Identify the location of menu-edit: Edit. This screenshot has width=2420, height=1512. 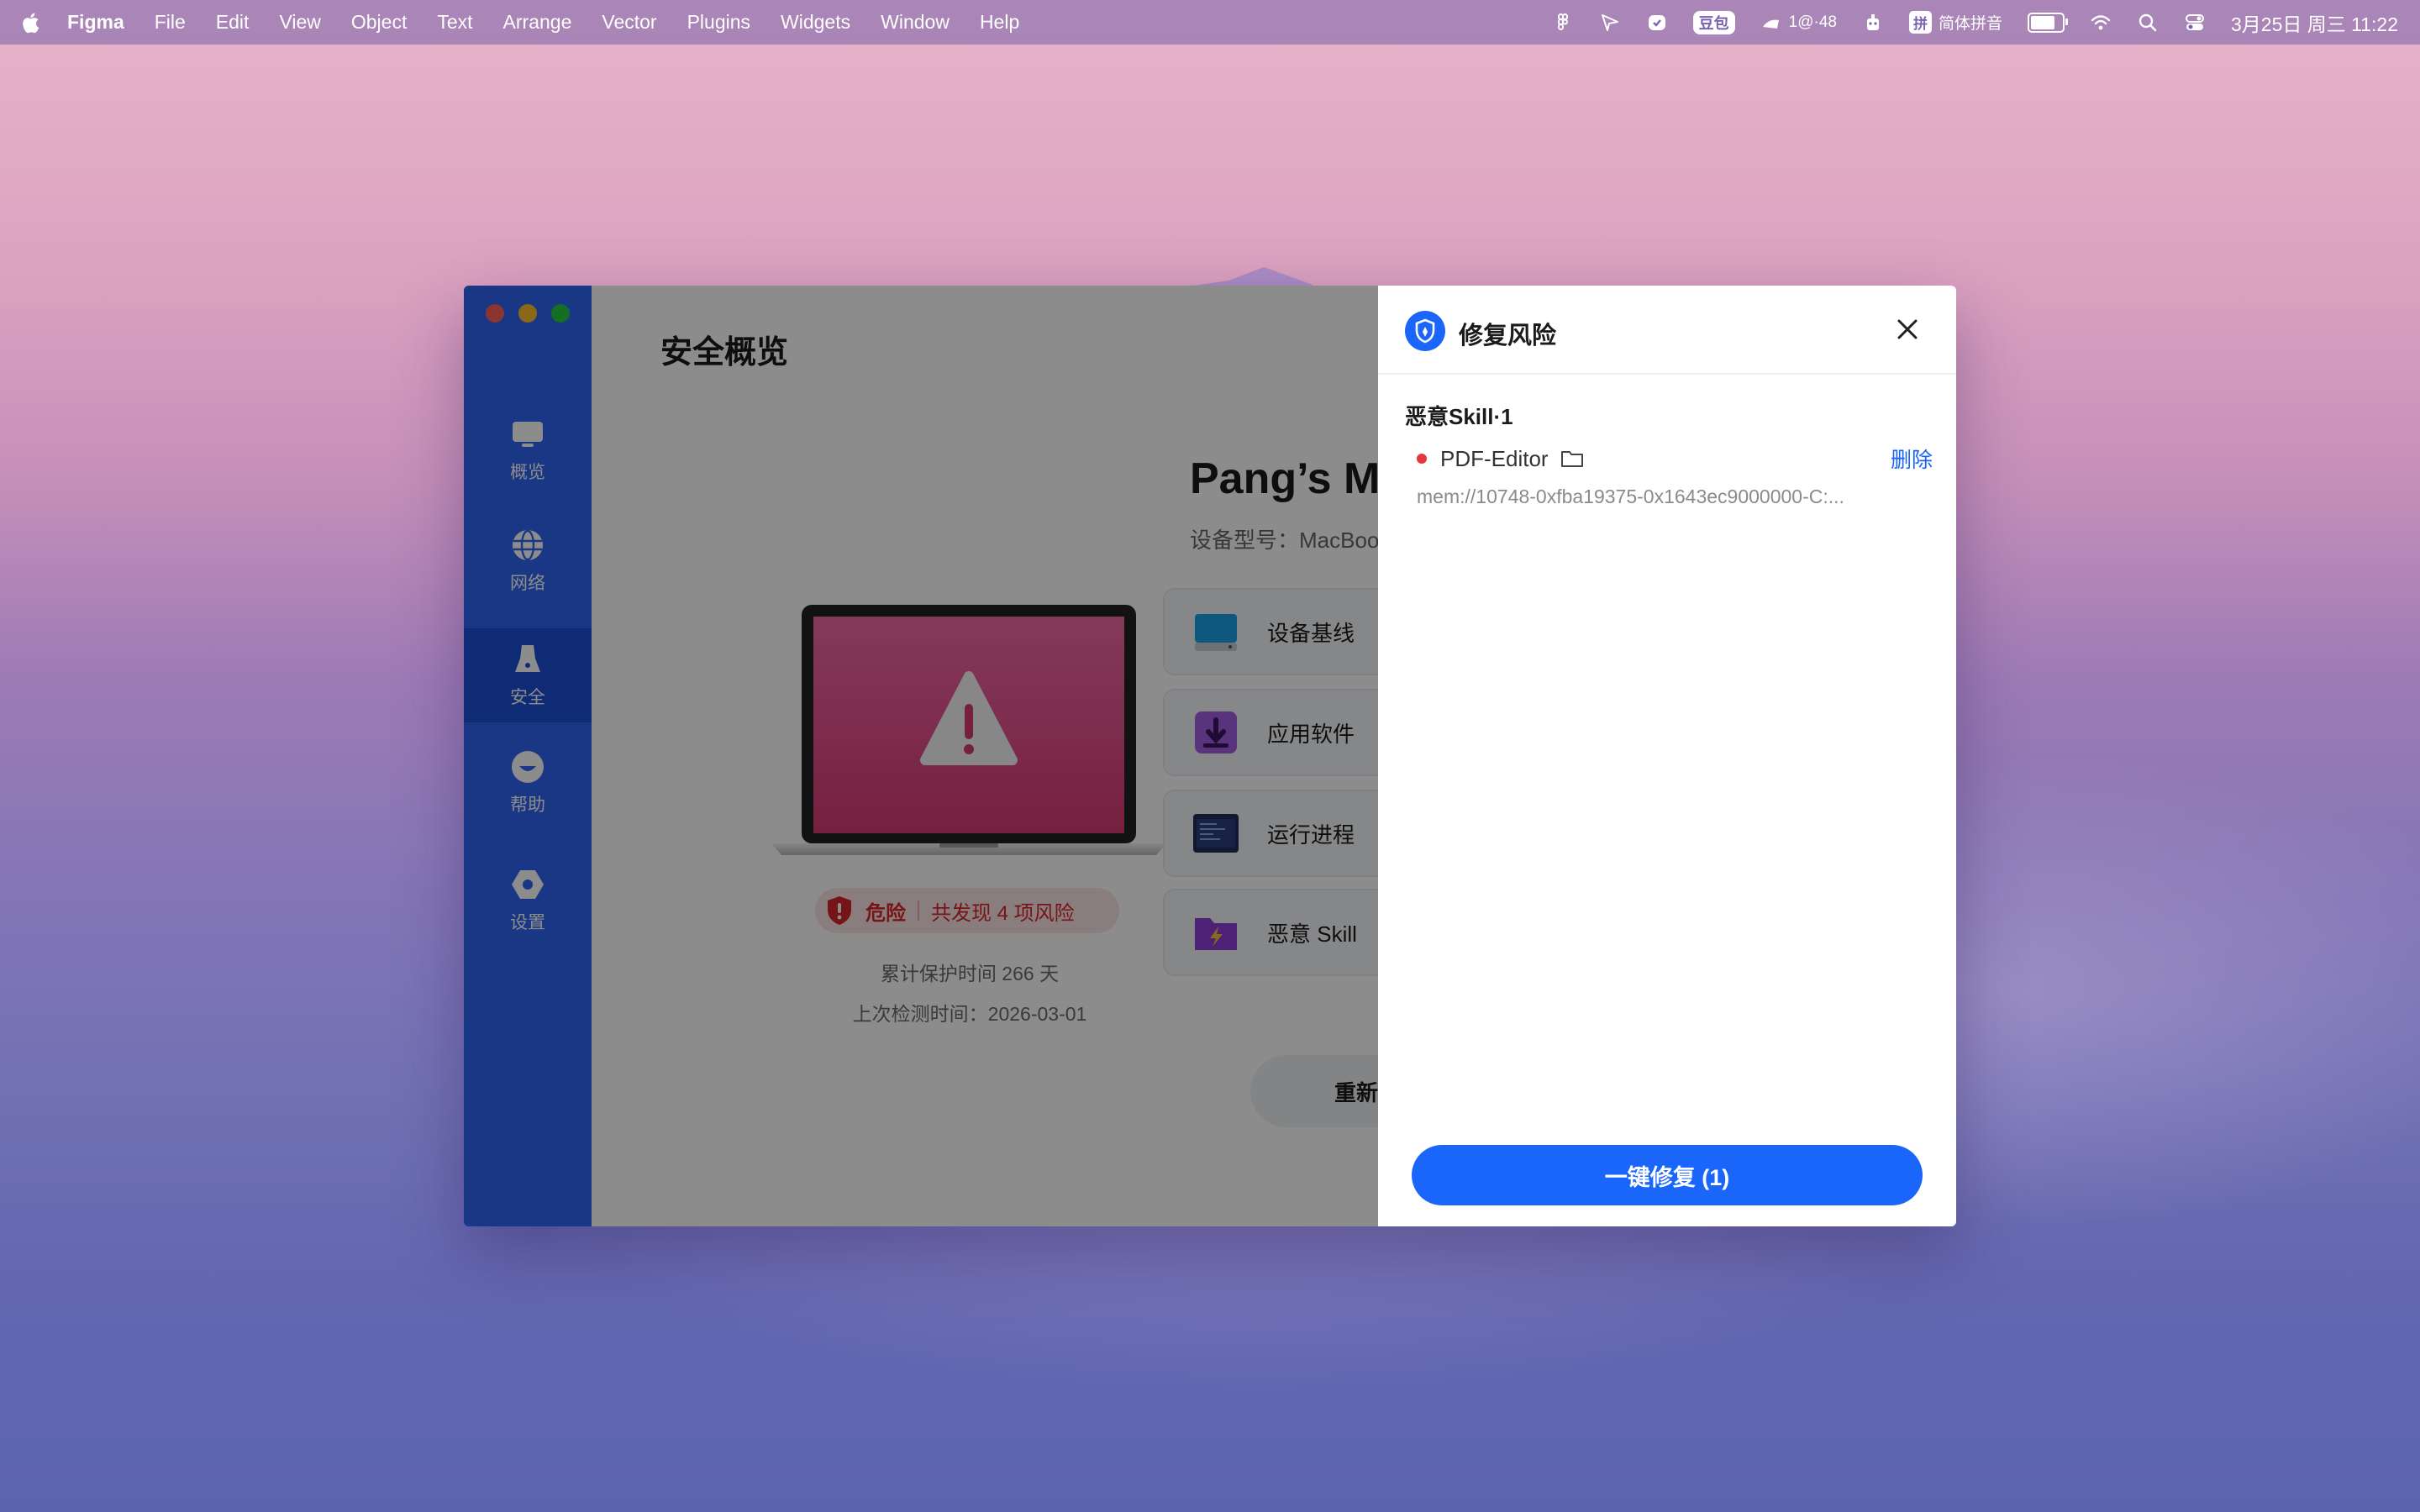
(233, 22).